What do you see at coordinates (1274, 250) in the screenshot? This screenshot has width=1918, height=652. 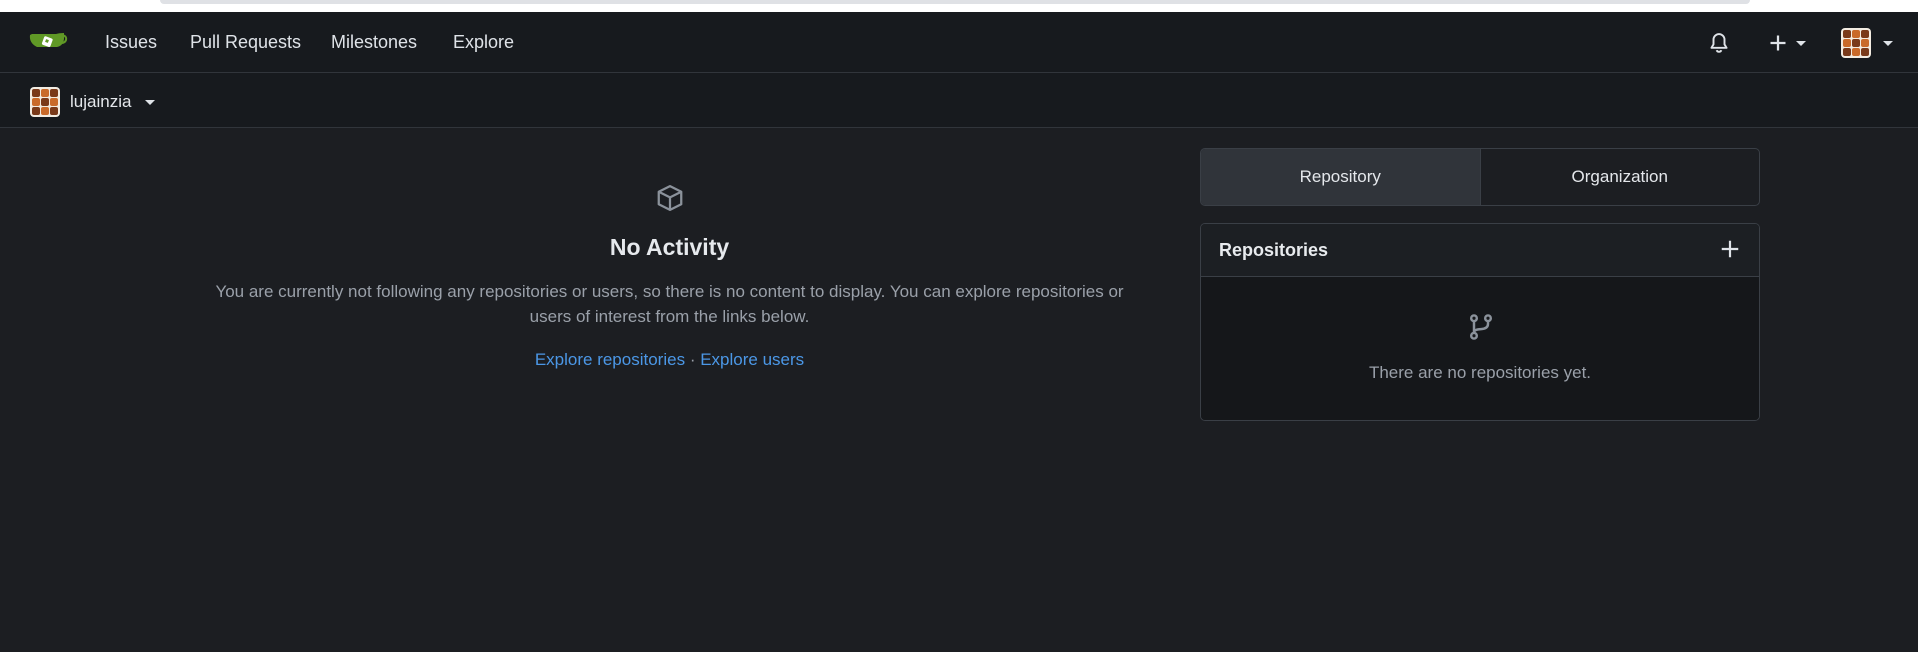 I see `repositories-title: Repositories` at bounding box center [1274, 250].